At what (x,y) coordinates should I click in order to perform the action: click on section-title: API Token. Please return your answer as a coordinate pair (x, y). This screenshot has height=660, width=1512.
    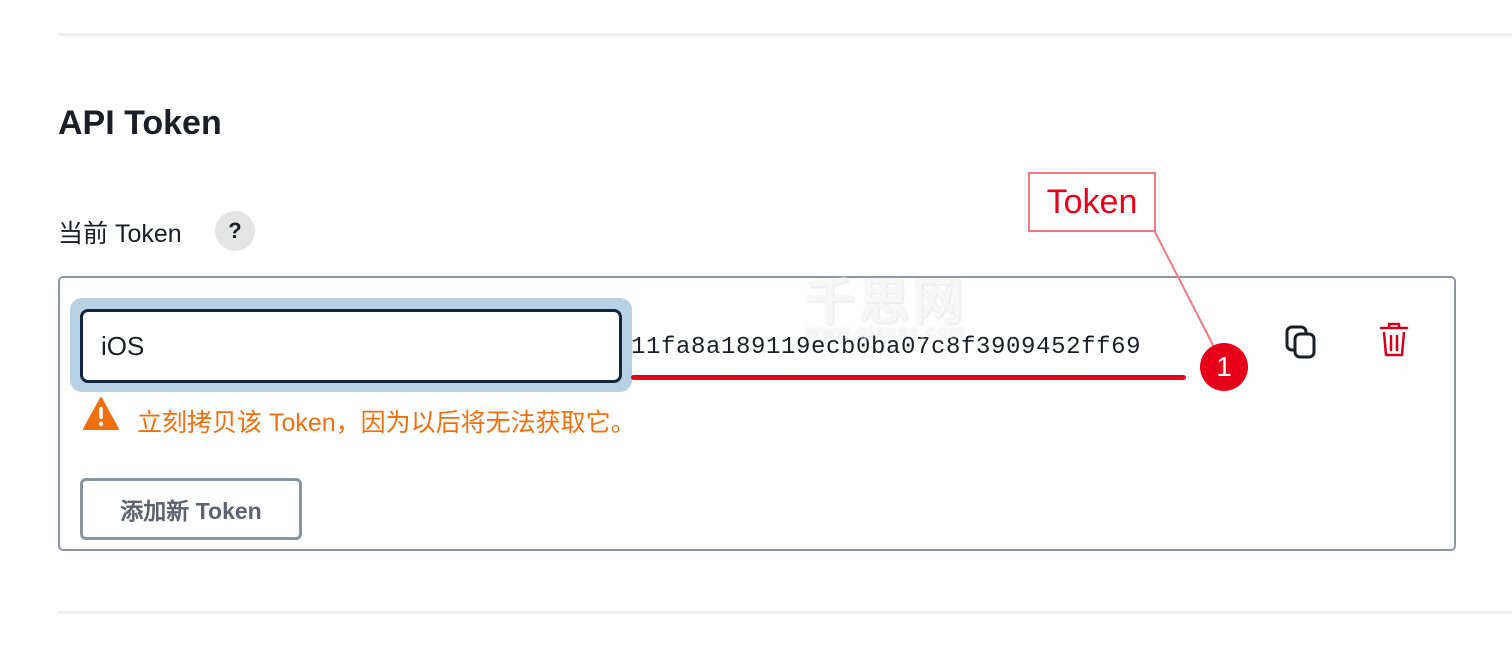
    Looking at the image, I should click on (140, 123).